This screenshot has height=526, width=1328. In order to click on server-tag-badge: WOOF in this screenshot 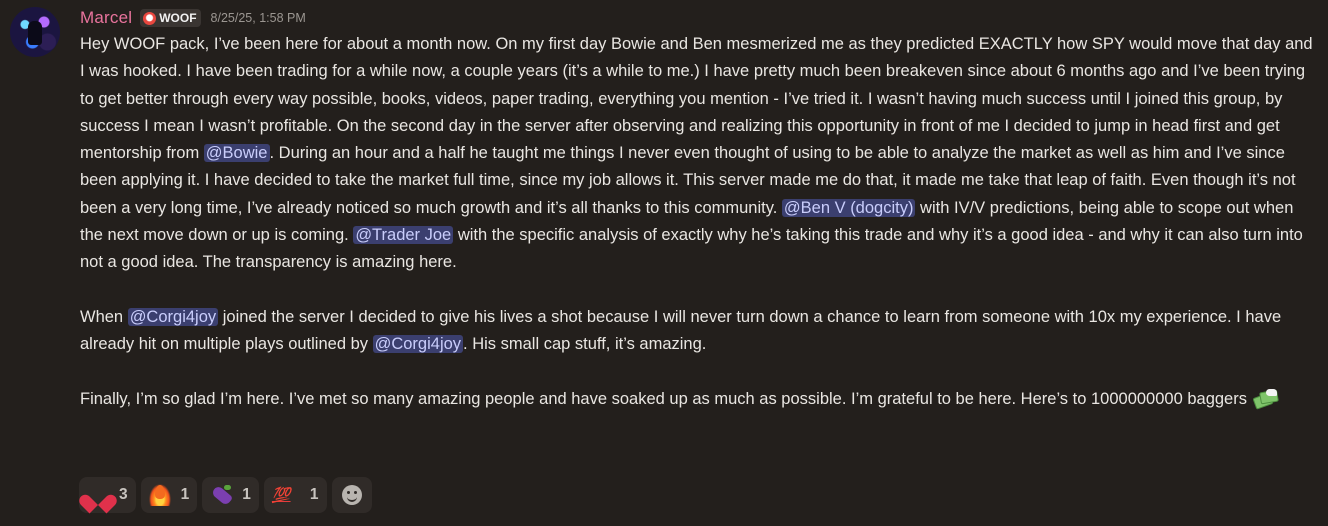, I will do `click(170, 18)`.